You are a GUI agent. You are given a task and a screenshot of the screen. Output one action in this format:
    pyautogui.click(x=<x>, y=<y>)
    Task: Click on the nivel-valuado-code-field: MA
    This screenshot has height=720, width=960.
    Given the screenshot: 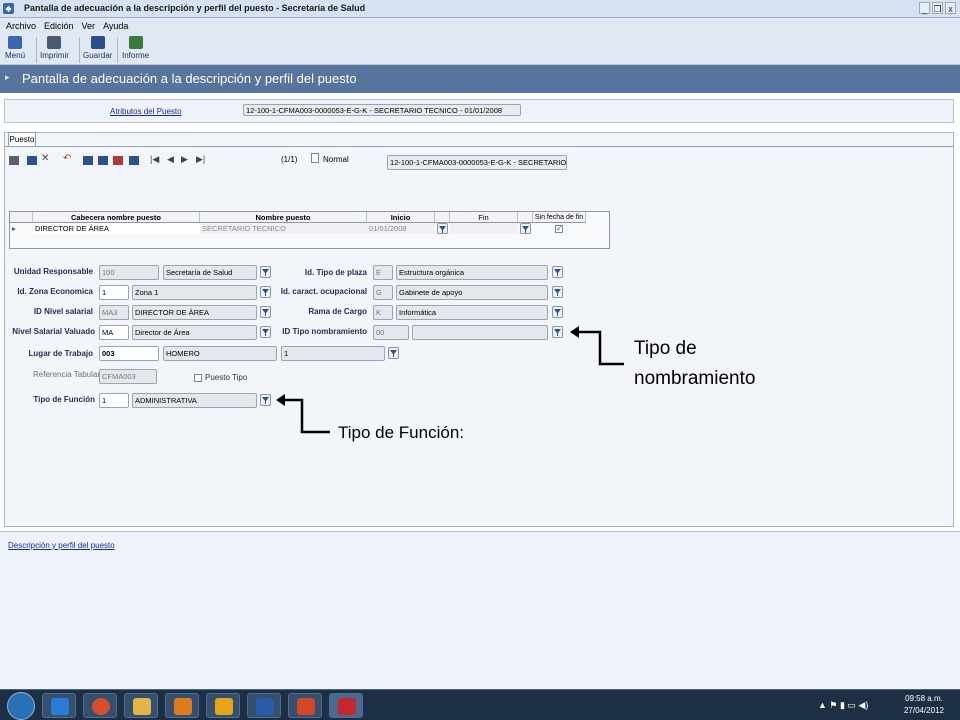 What is the action you would take?
    pyautogui.click(x=114, y=332)
    